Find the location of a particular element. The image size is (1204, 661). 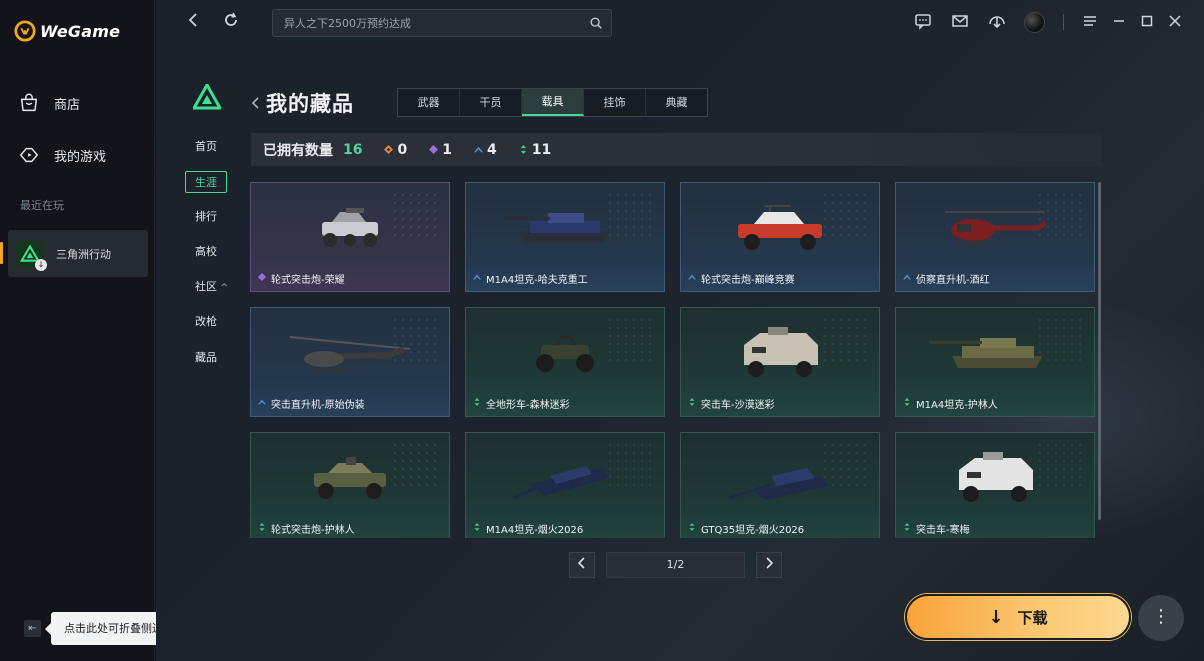

search-icon is located at coordinates (596, 23).